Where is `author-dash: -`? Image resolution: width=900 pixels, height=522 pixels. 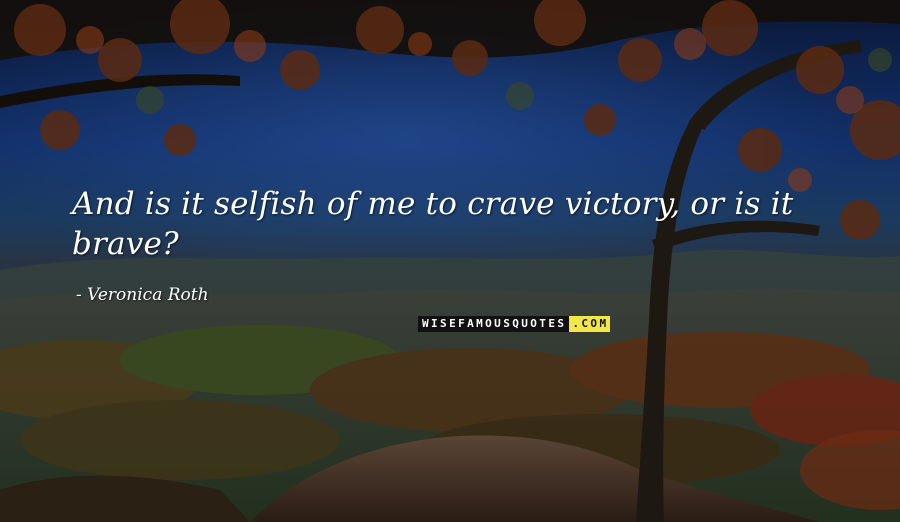
author-dash: - is located at coordinates (82, 295).